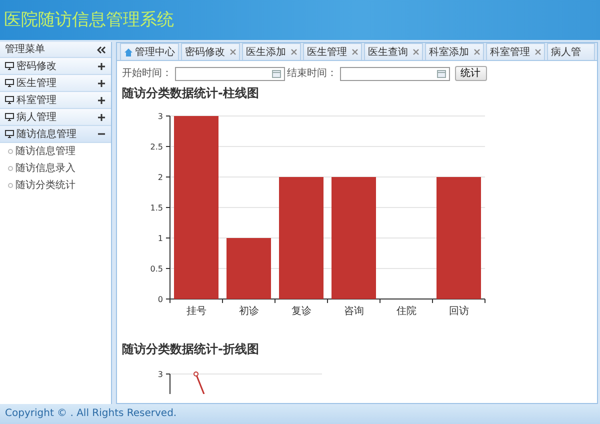 The image size is (600, 424). I want to click on menu-item: 科室管理, so click(55, 100).